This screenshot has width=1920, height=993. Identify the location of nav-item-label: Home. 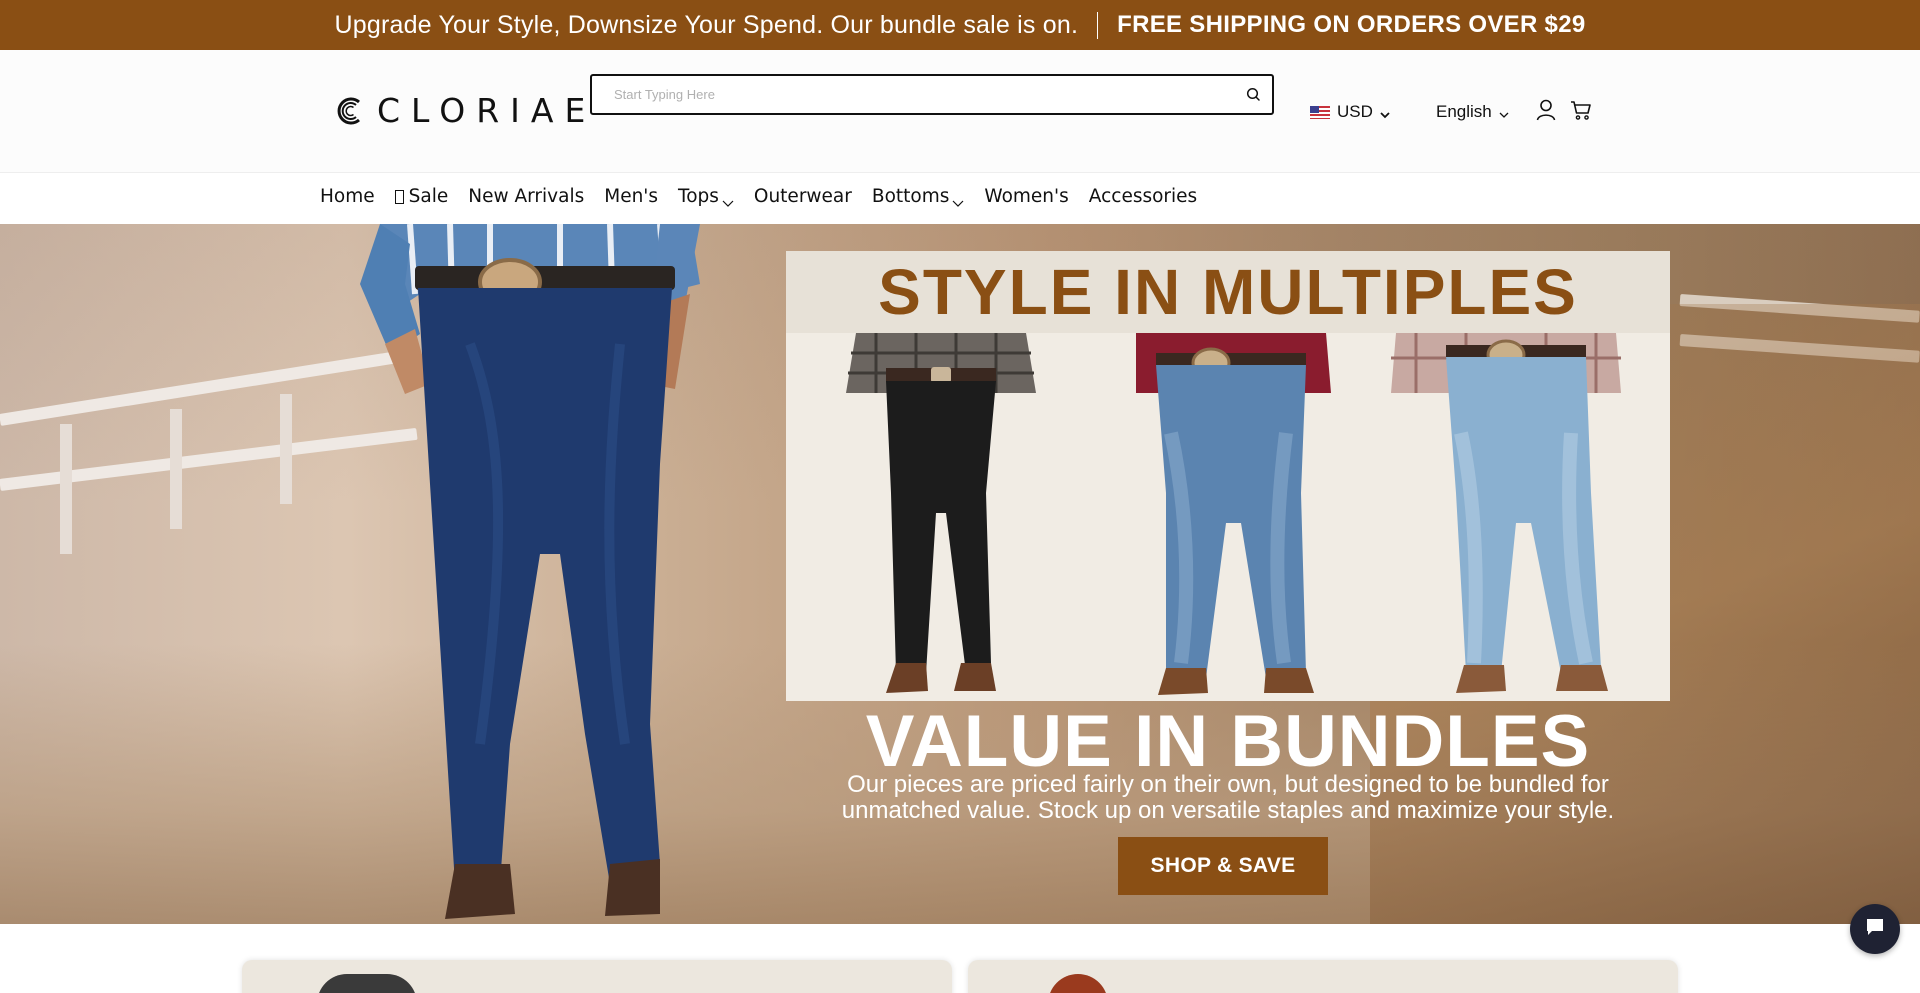
(347, 196).